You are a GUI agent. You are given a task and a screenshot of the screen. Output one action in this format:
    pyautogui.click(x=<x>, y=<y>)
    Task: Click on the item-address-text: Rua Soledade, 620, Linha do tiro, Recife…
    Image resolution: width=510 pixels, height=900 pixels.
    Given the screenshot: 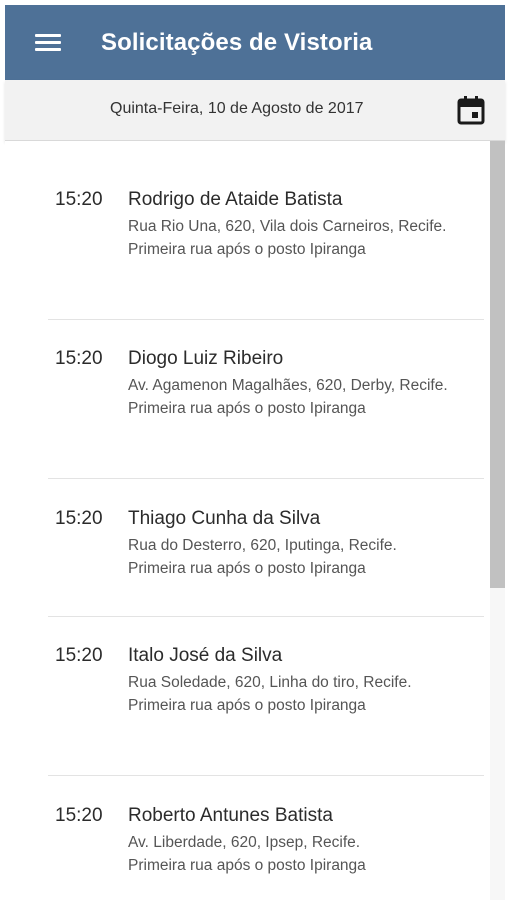 What is the action you would take?
    pyautogui.click(x=270, y=682)
    